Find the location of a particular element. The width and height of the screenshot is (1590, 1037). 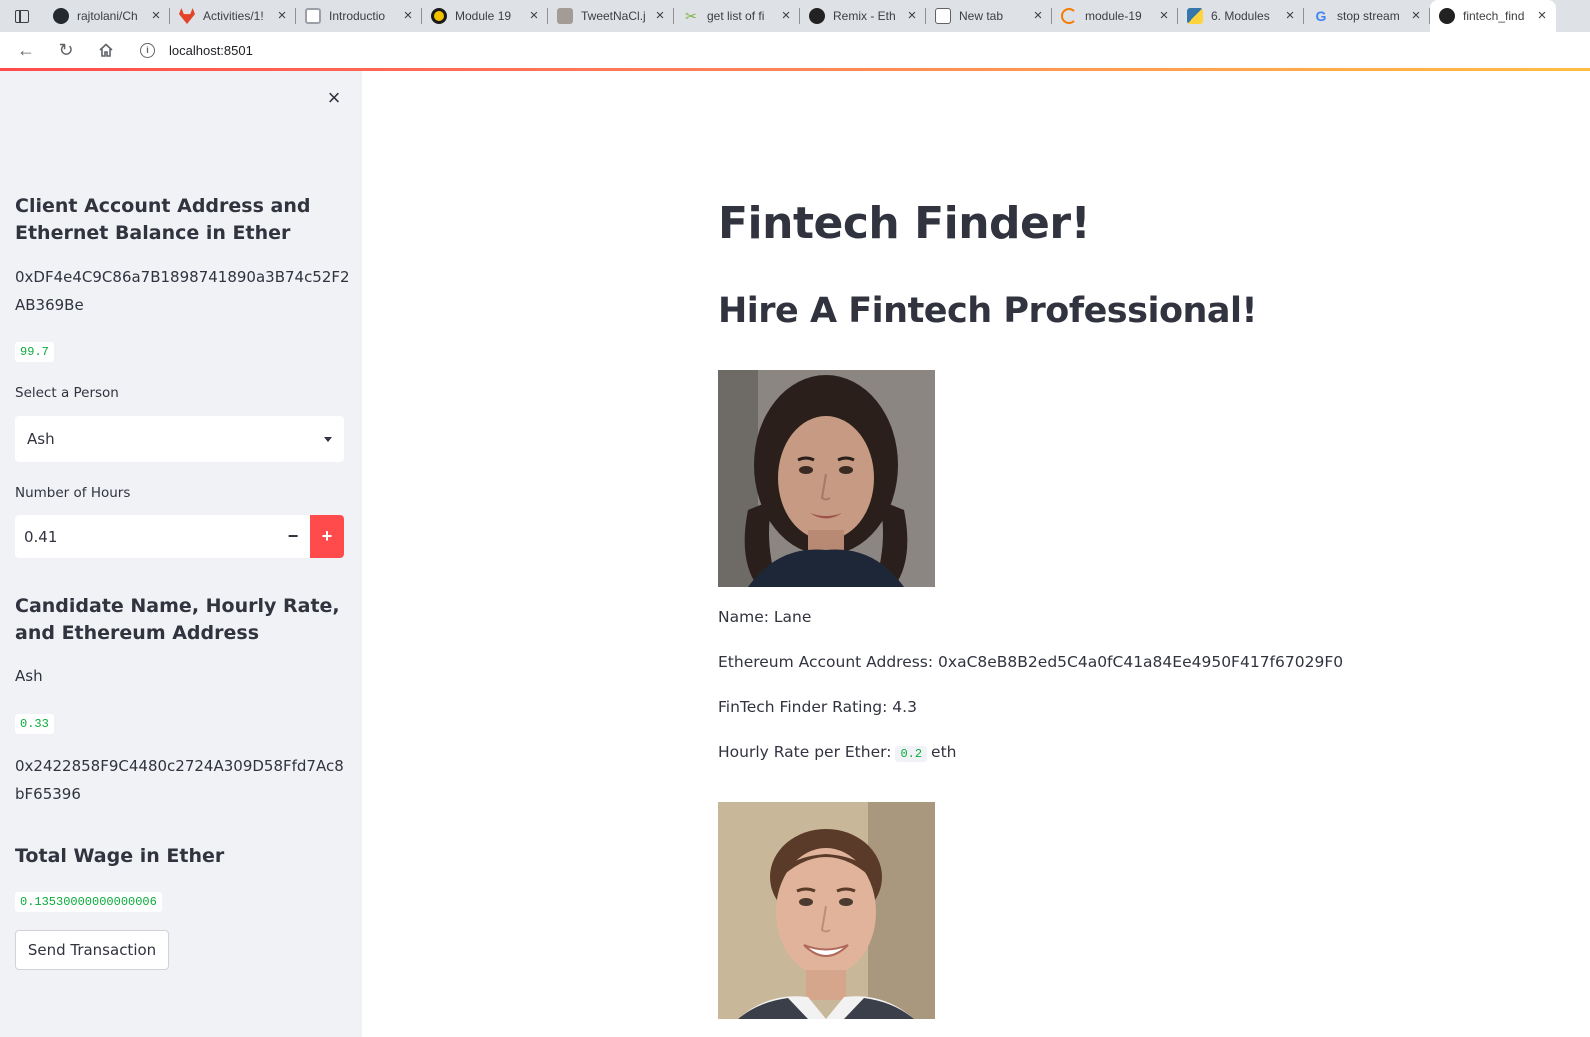

browser-tab: 6. Modules × is located at coordinates (1241, 16).